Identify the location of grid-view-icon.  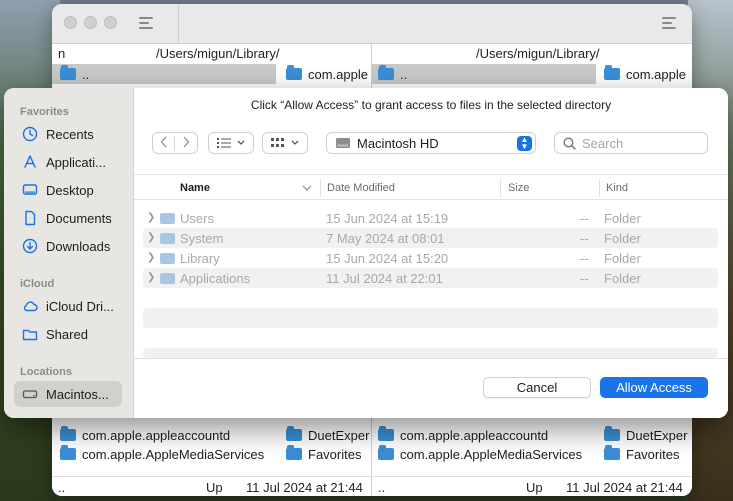
(277, 142).